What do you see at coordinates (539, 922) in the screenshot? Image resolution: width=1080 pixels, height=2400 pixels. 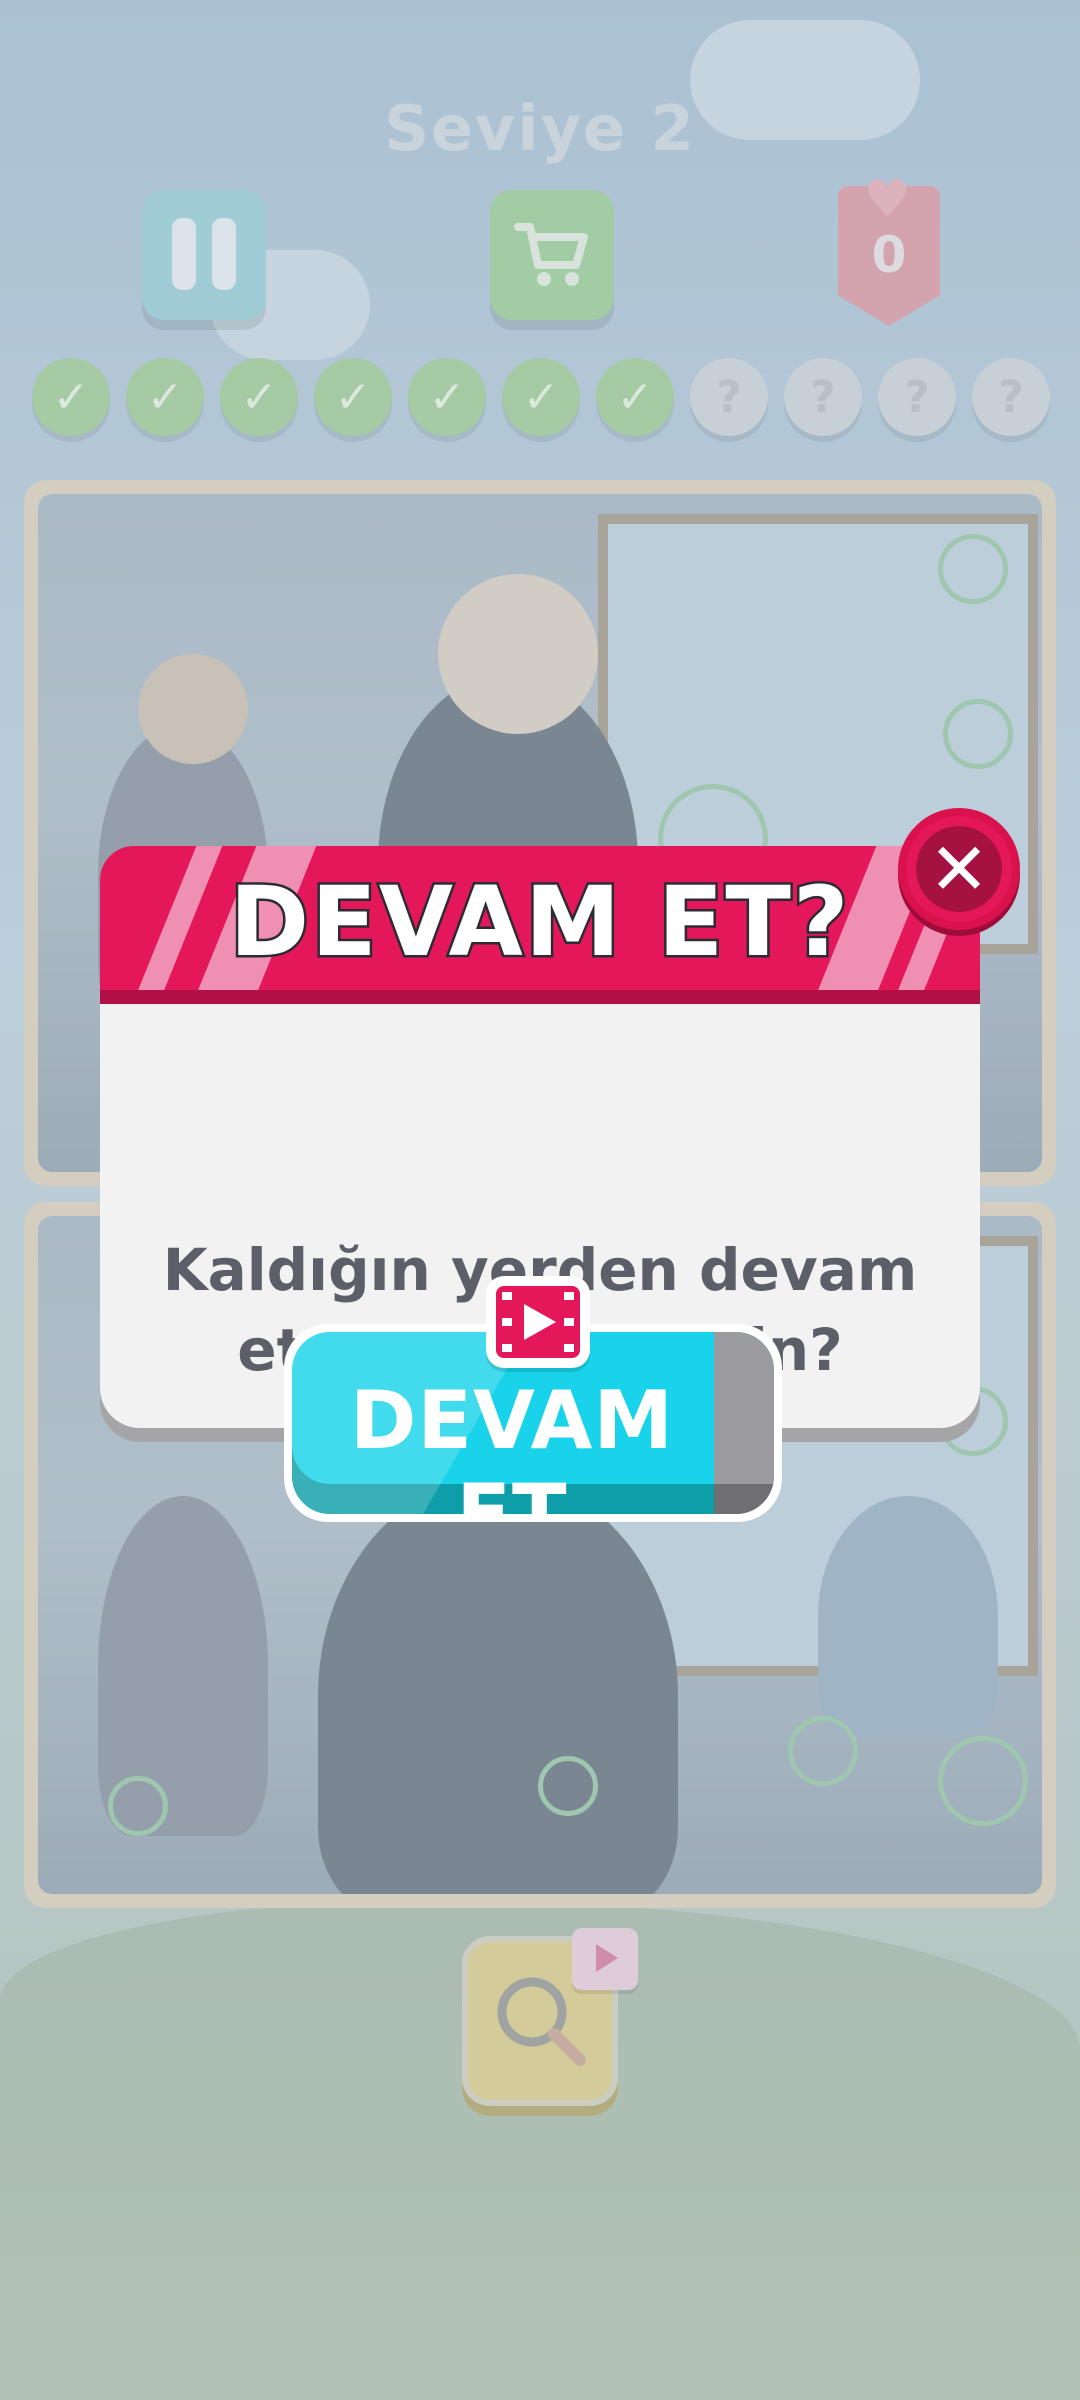 I see `dialog-title: DEVAM ET?` at bounding box center [539, 922].